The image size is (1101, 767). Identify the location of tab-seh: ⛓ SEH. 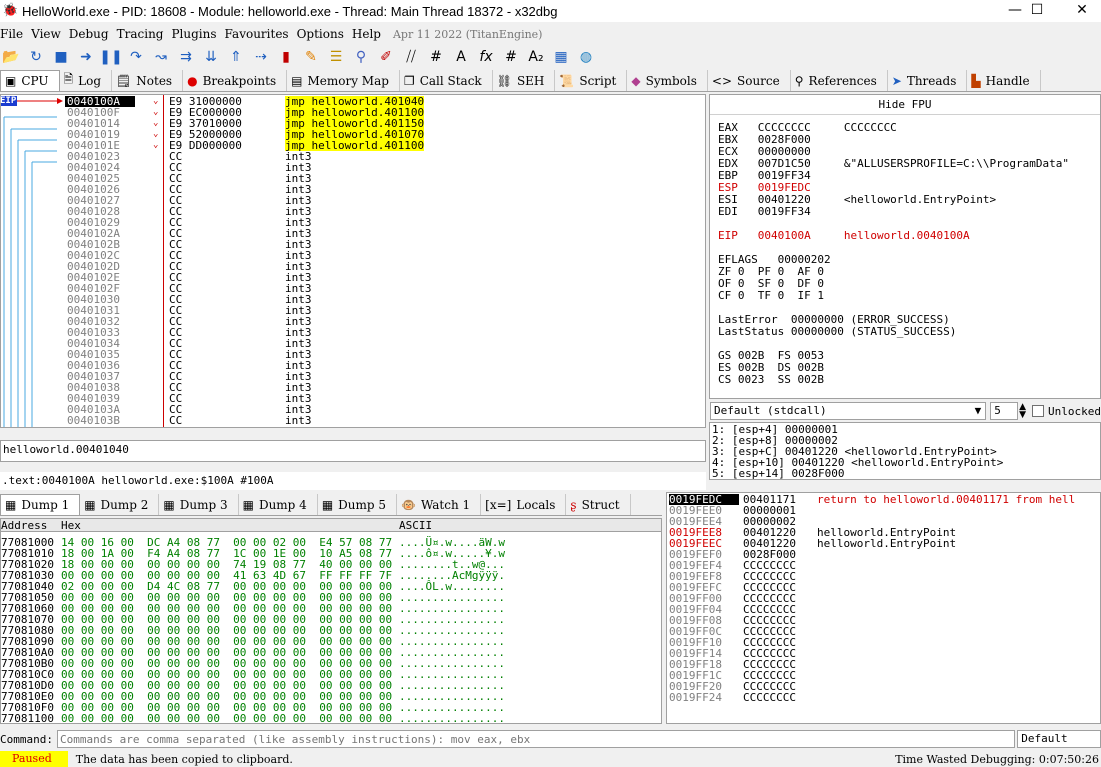
(524, 80).